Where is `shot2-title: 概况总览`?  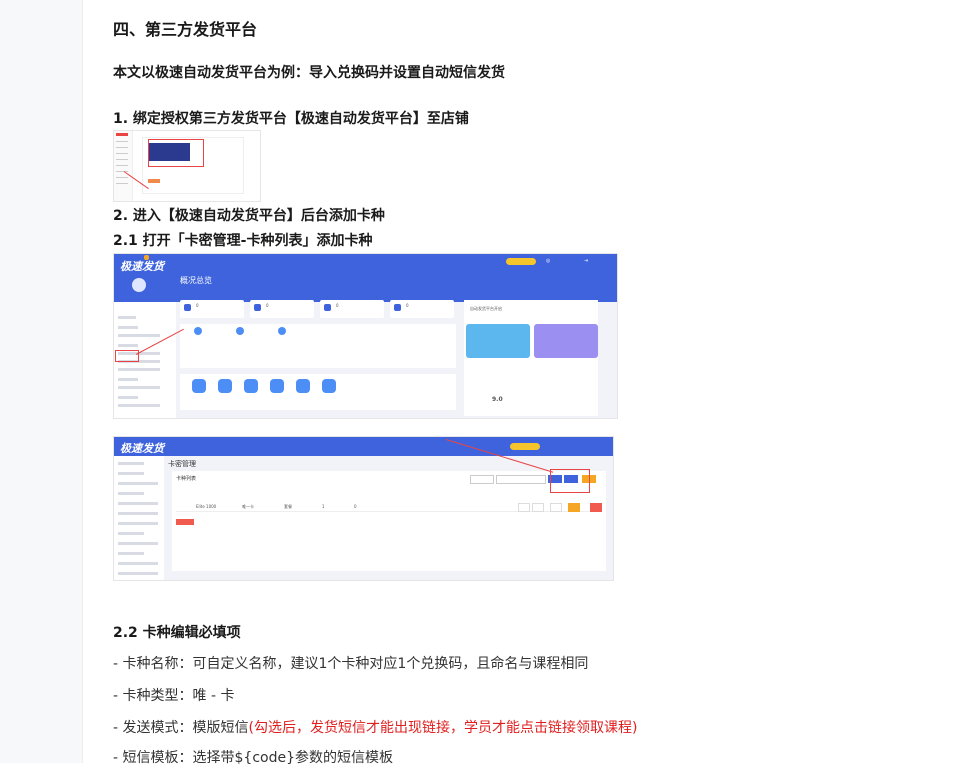 shot2-title: 概况总览 is located at coordinates (196, 280).